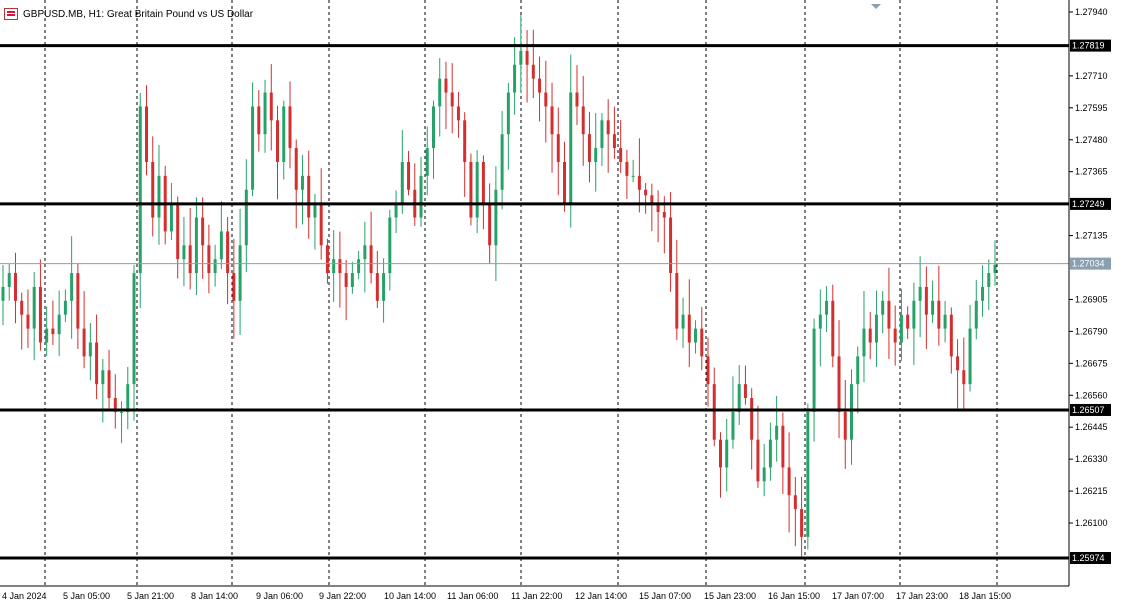 The width and height of the screenshot is (1122, 605). Describe the element at coordinates (1091, 172) in the screenshot. I see `price-tick-label: 1.27365` at that location.